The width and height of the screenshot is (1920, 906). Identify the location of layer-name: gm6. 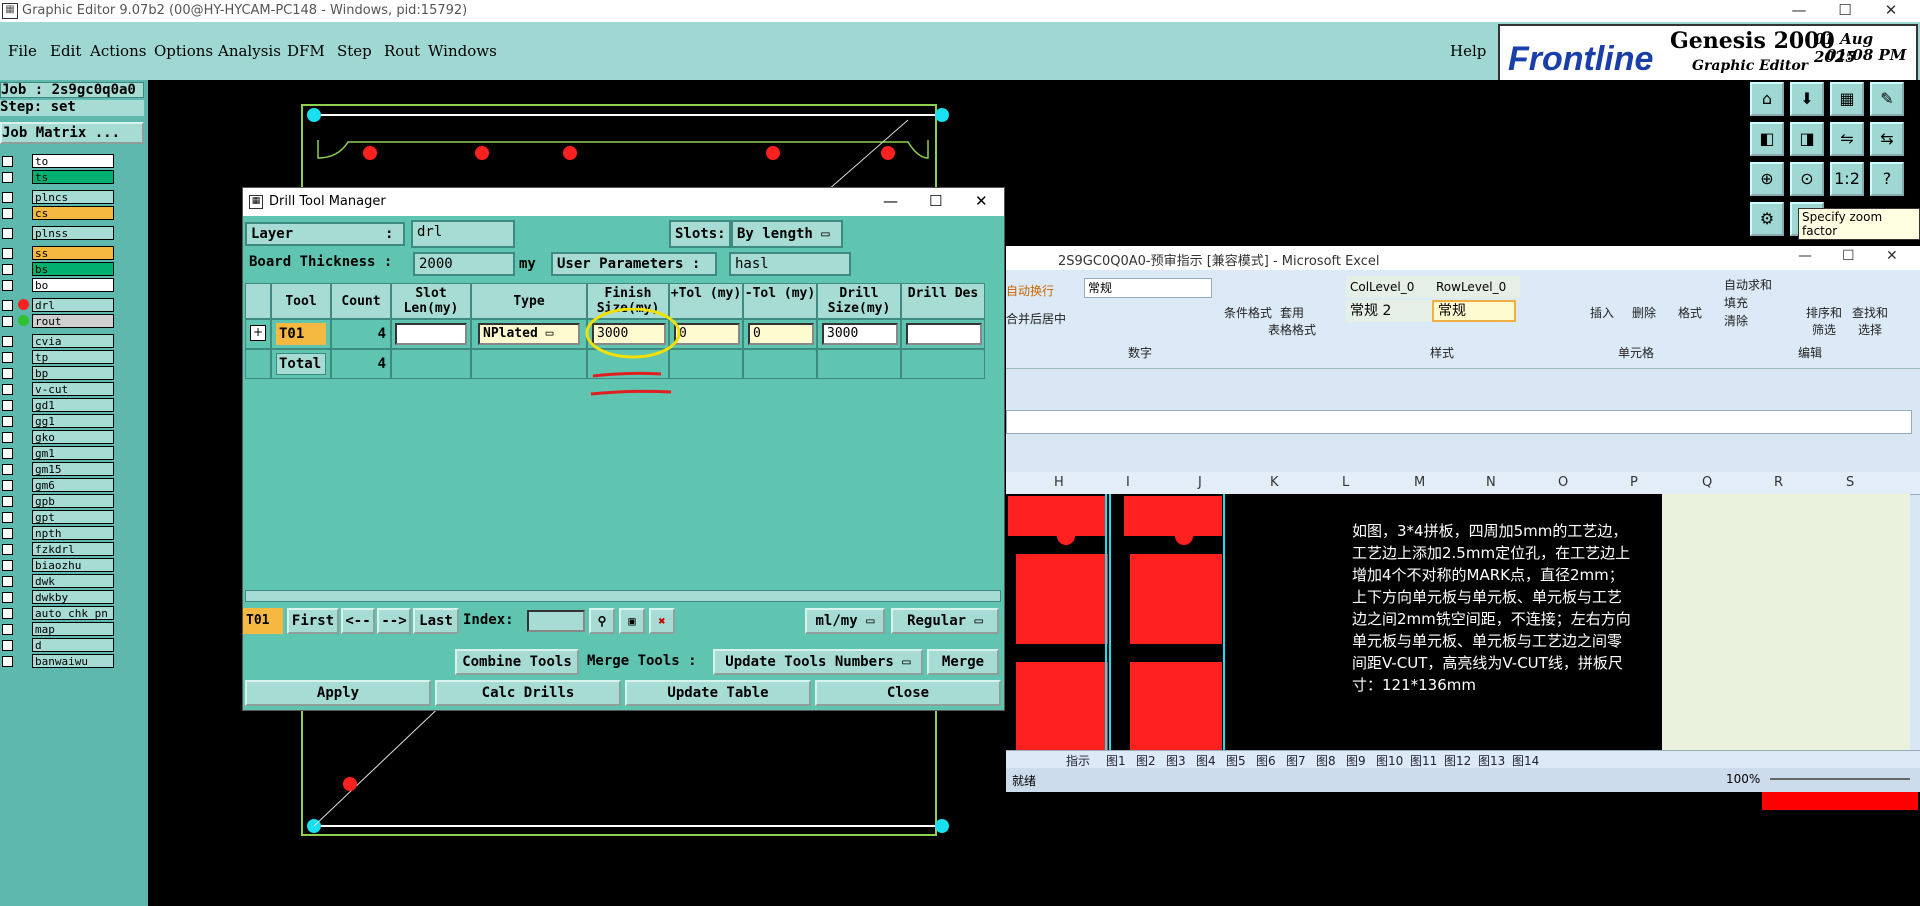
(73, 485).